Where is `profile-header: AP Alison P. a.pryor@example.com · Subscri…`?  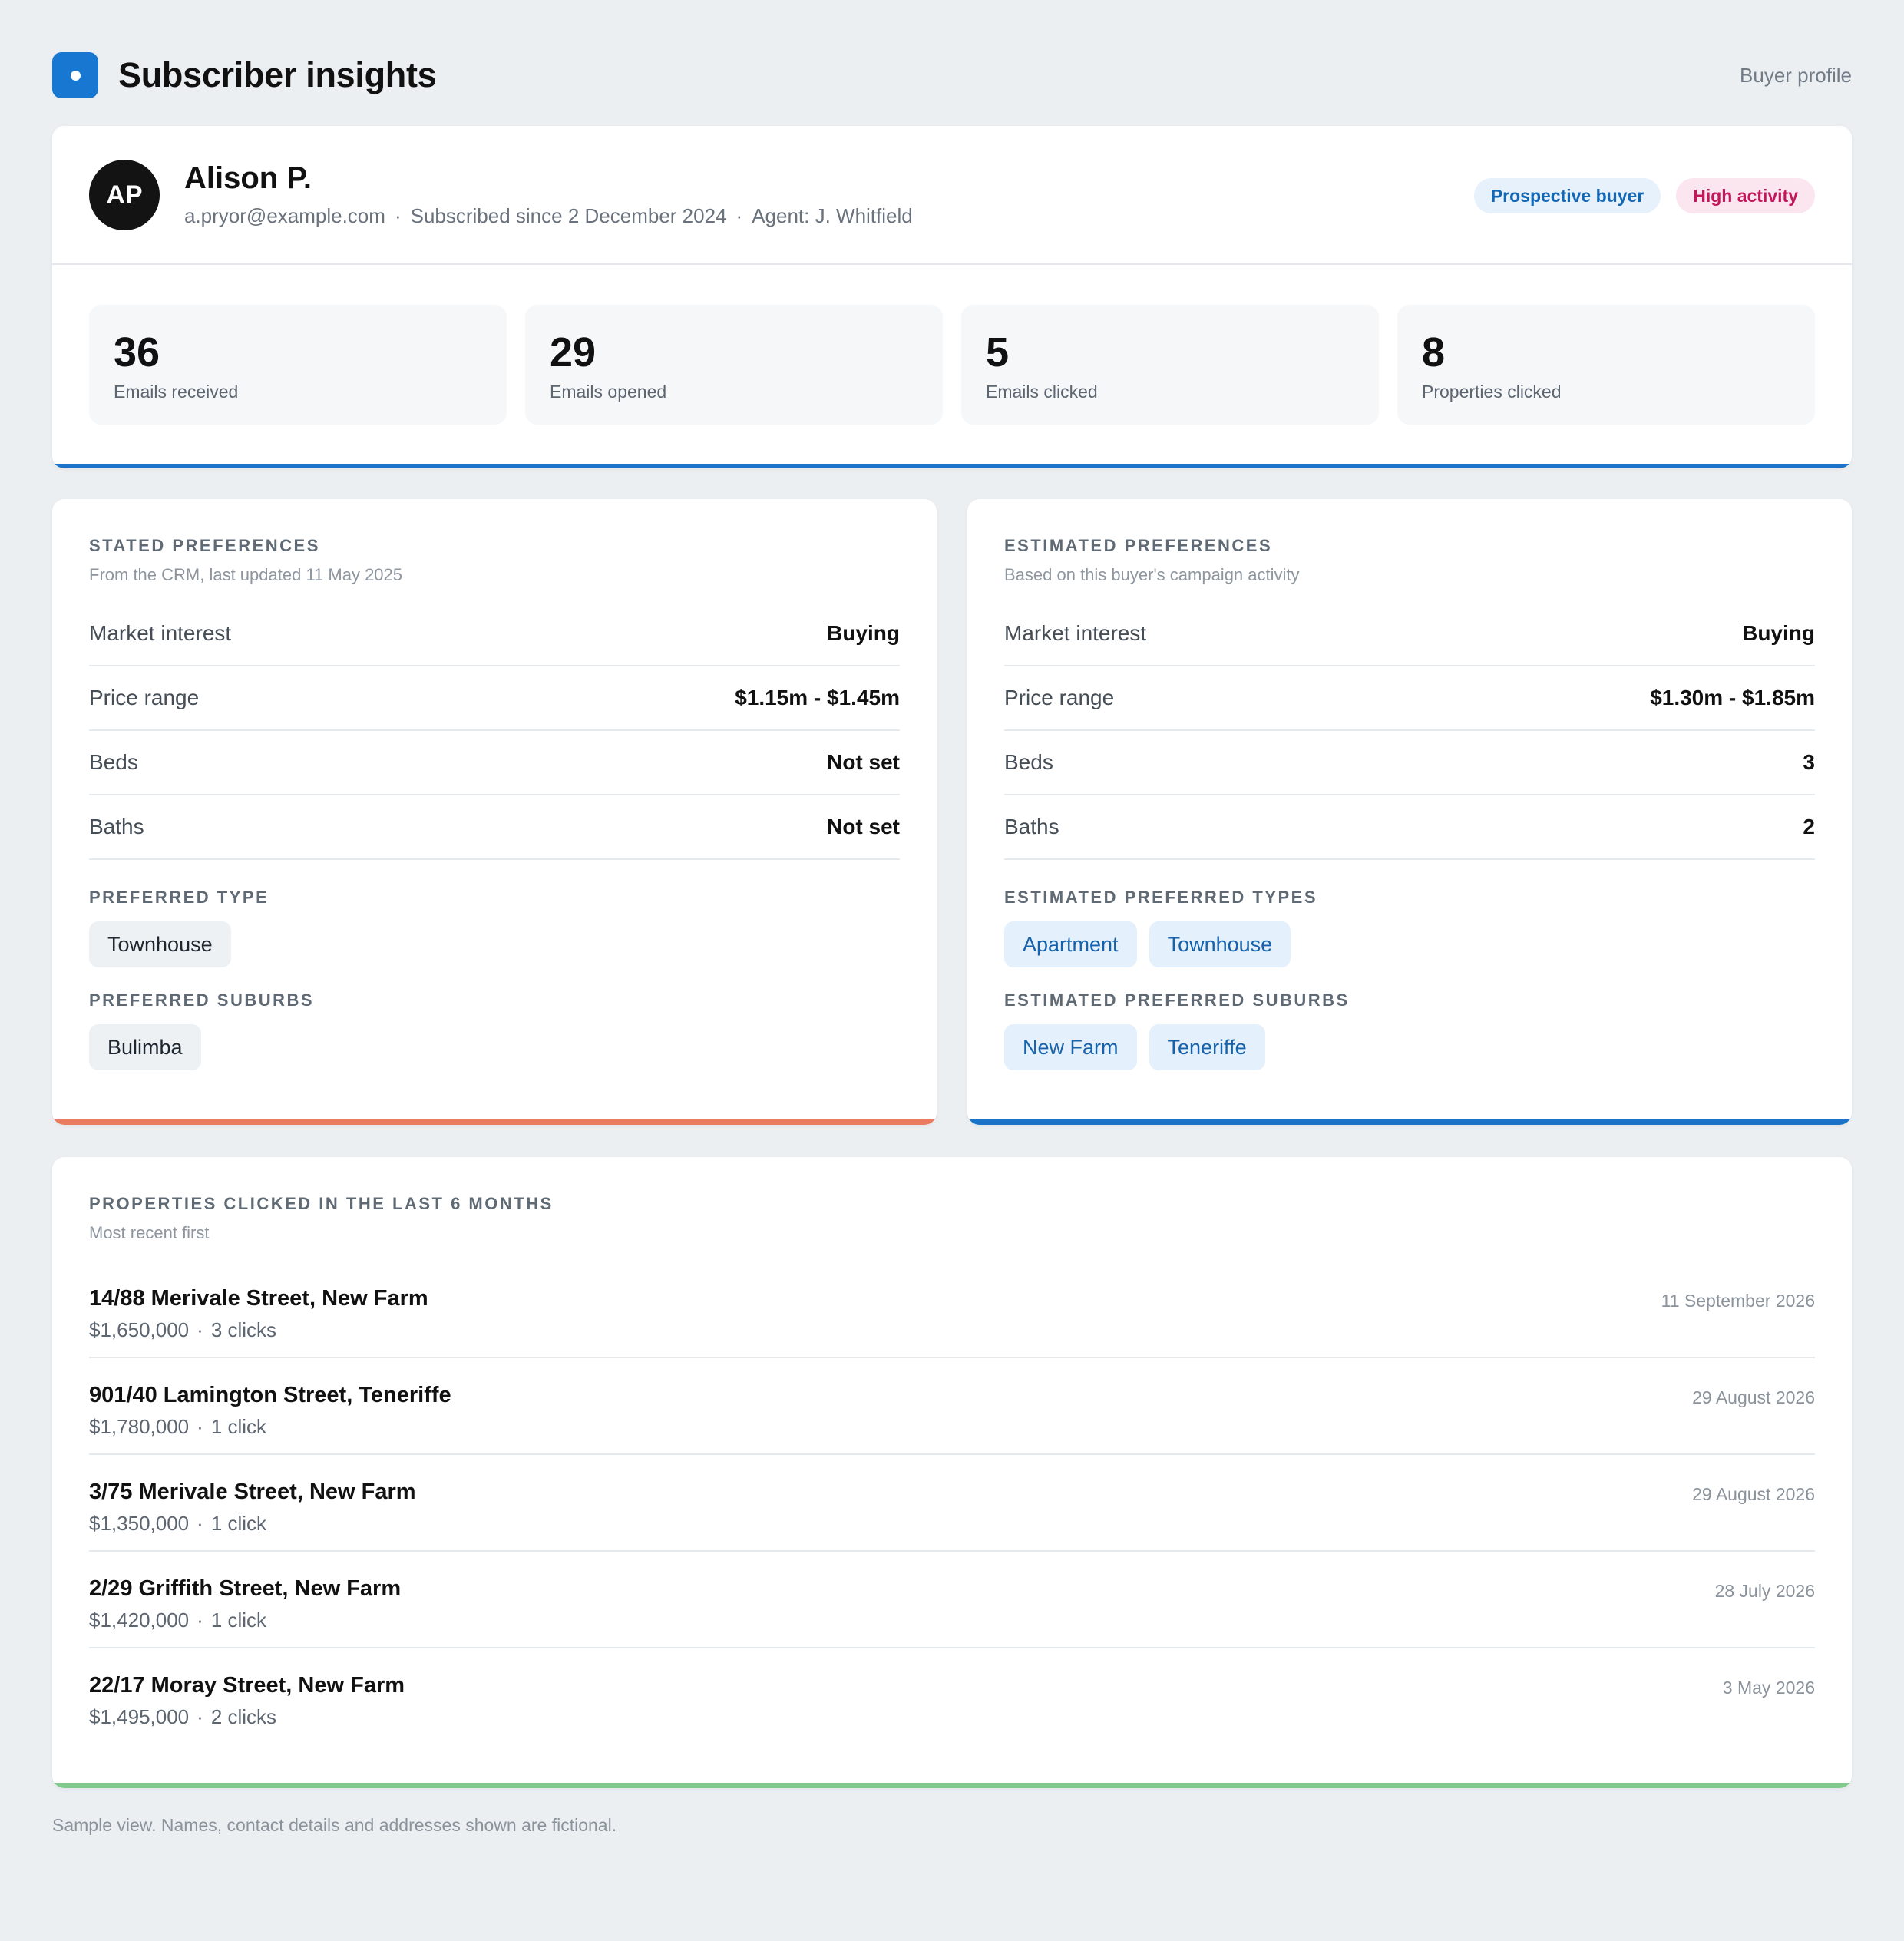 profile-header: AP Alison P. a.pryor@example.com · Subscri… is located at coordinates (952, 195).